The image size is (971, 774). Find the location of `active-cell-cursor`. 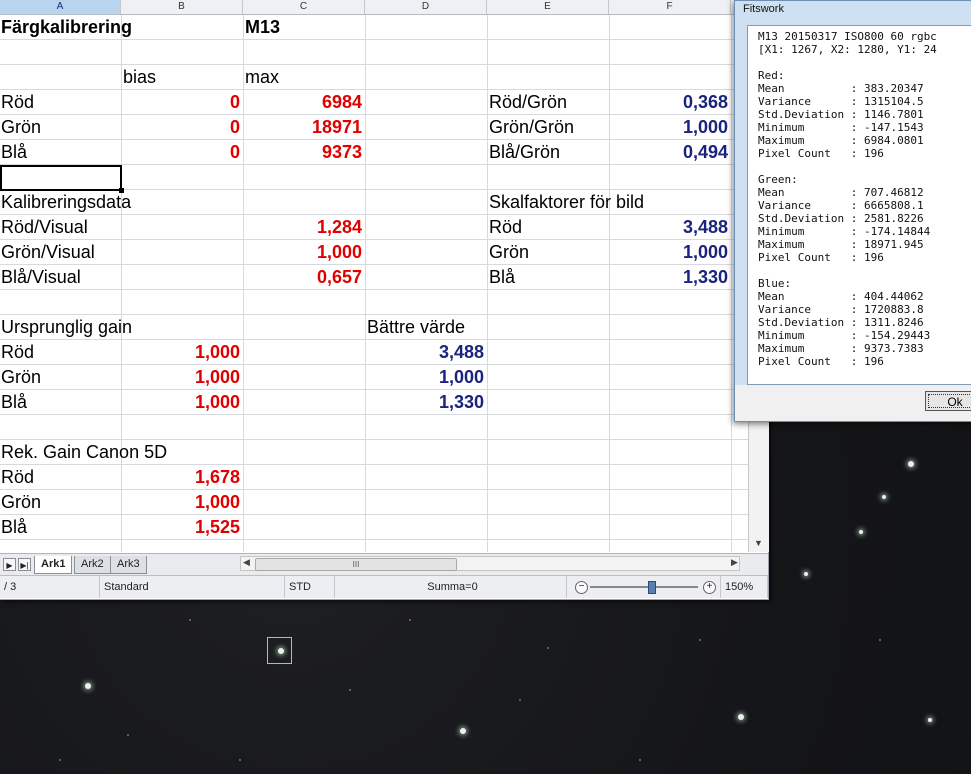

active-cell-cursor is located at coordinates (62, 179).